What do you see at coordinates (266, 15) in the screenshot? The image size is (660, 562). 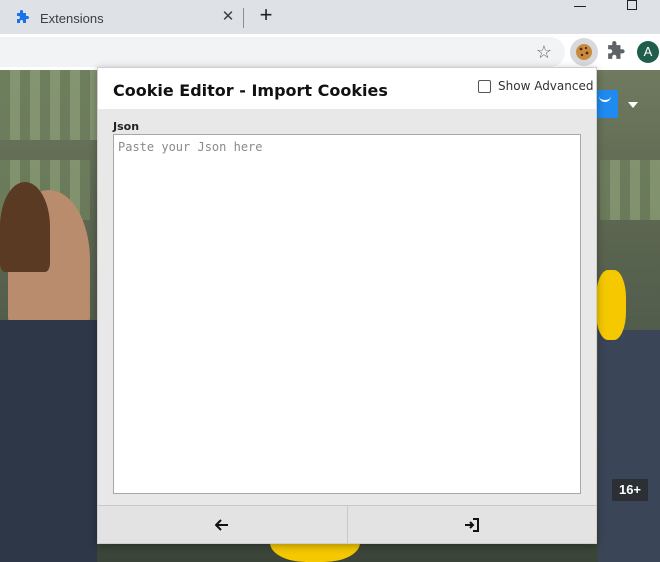 I see `new-tab-button: +` at bounding box center [266, 15].